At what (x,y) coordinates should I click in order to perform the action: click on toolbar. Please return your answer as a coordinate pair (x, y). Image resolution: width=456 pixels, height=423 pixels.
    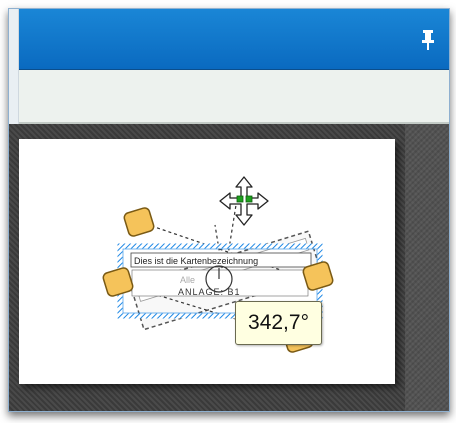
    Looking at the image, I should click on (229, 97).